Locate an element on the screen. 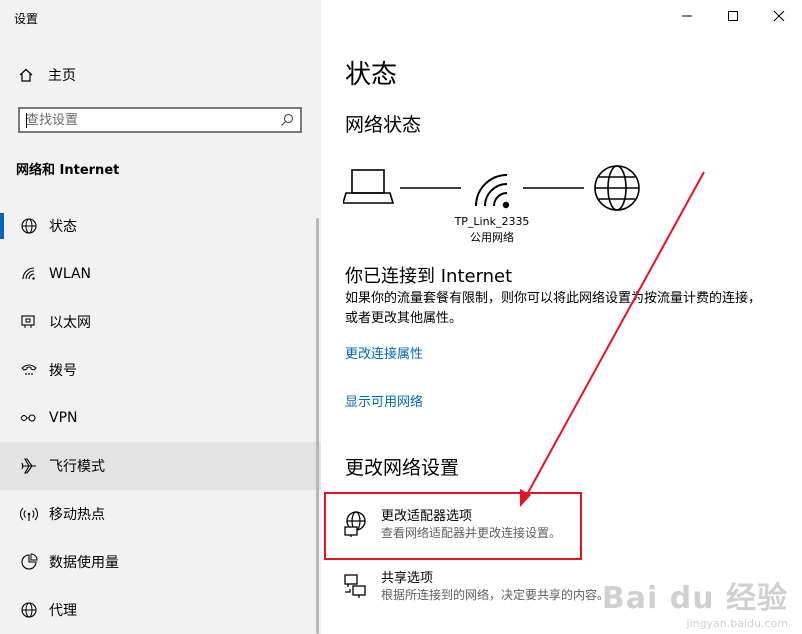 The image size is (802, 634). watermark-url: jingyan.baidu.com is located at coordinates (737, 623).